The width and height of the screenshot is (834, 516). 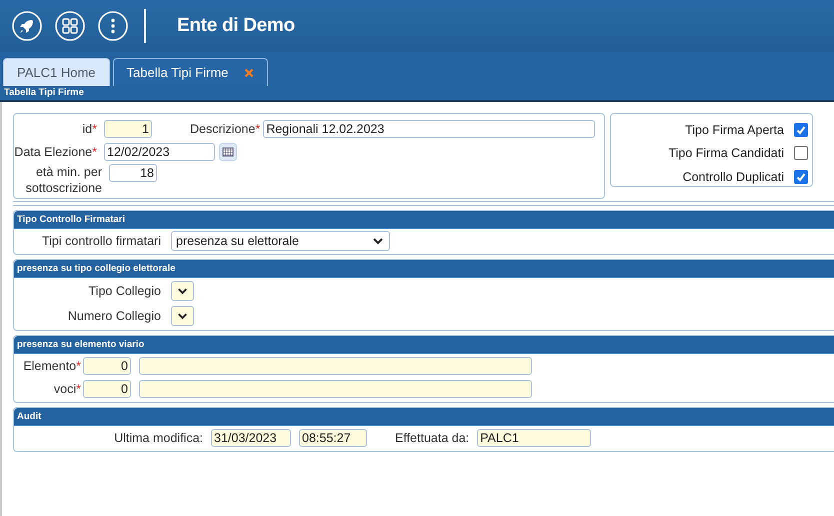 I want to click on field-label: Ultima modifica:, so click(x=158, y=437).